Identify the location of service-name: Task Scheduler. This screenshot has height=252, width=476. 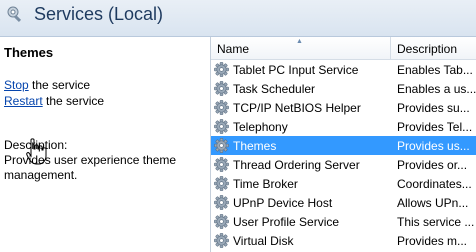
(274, 89).